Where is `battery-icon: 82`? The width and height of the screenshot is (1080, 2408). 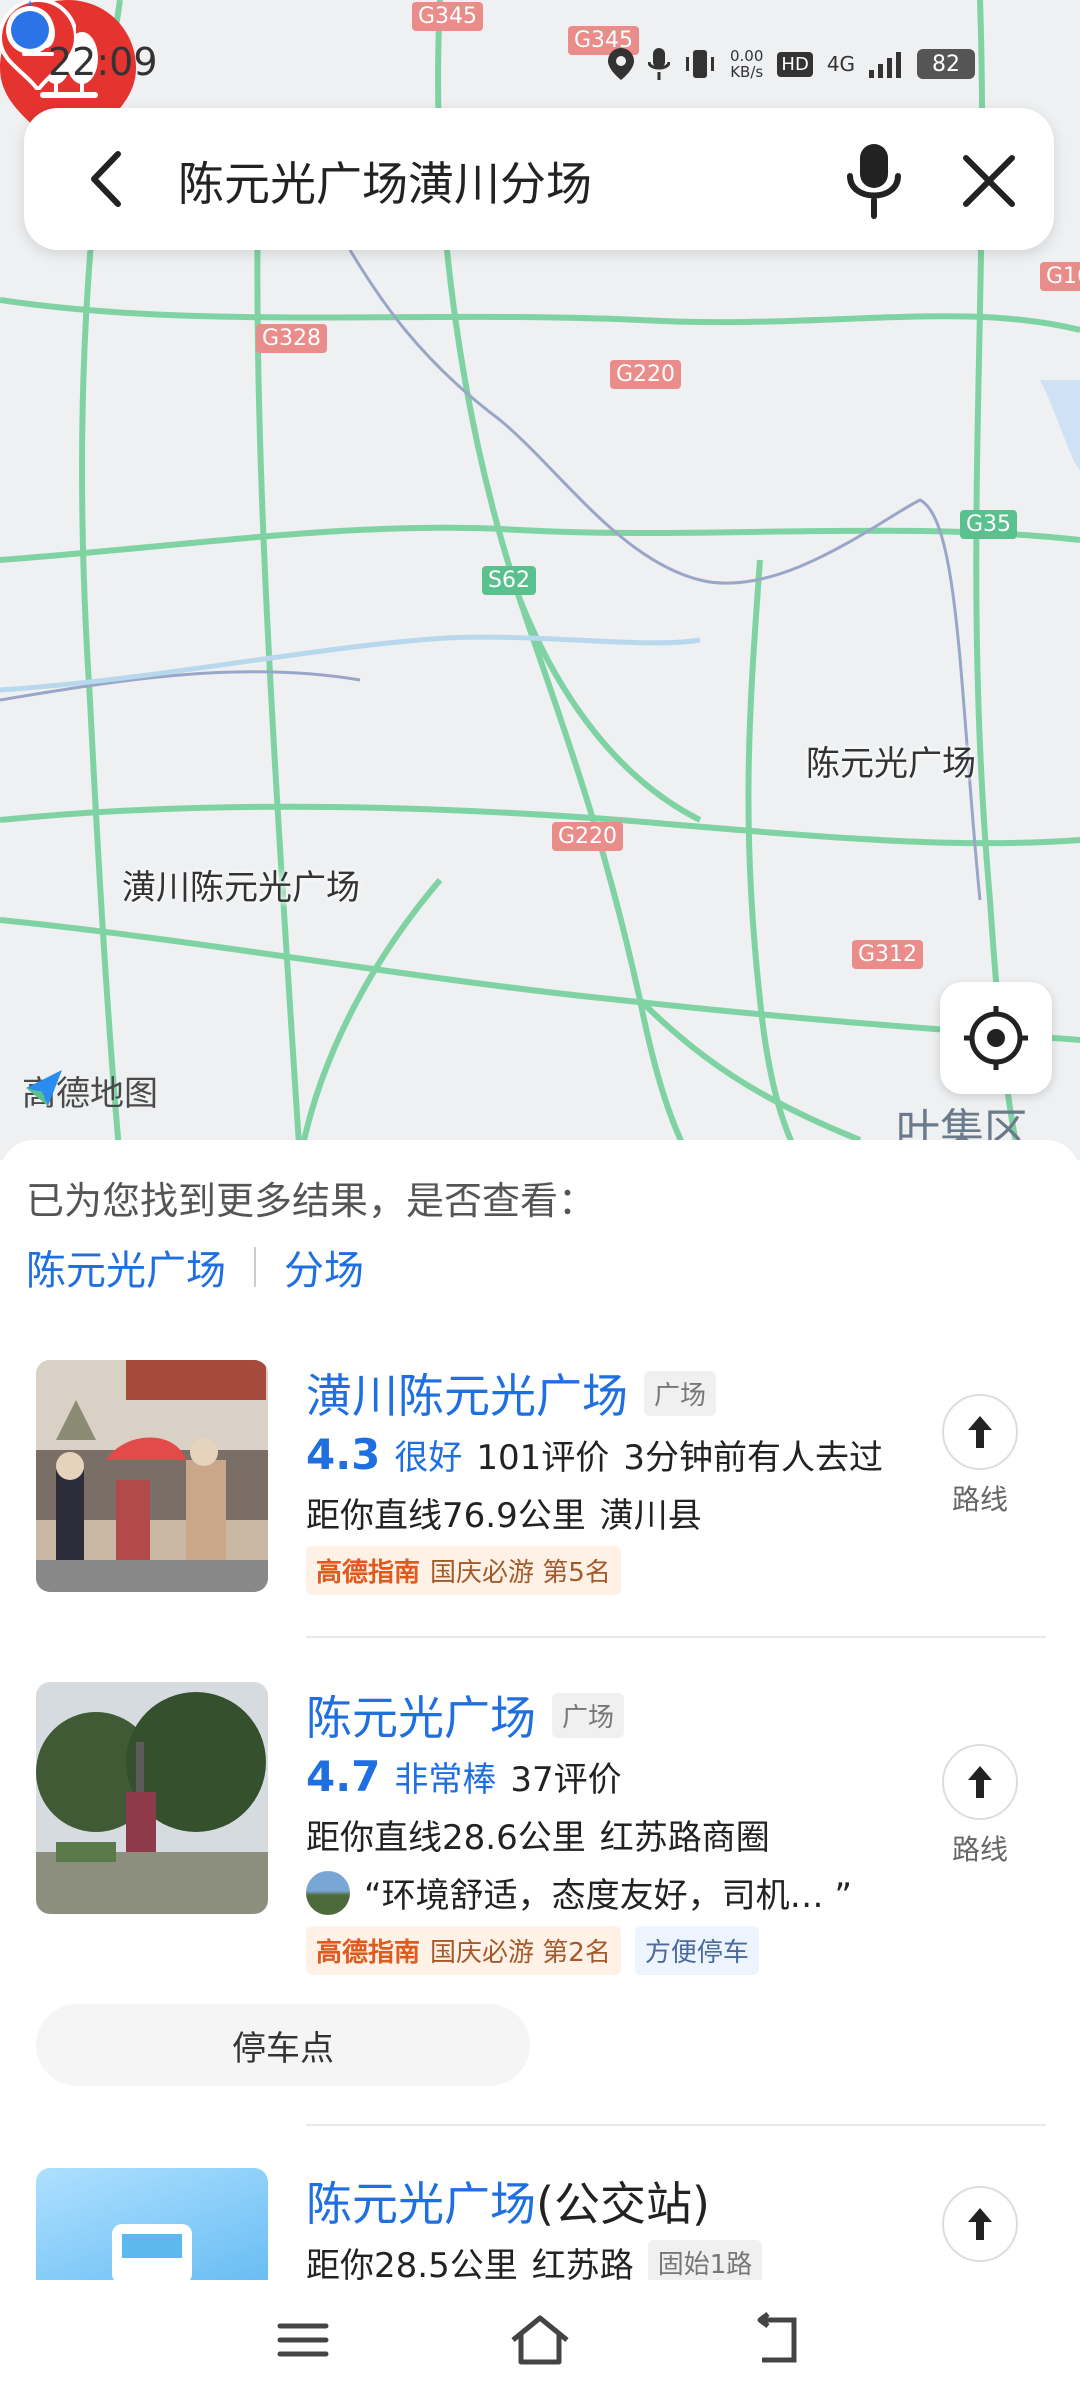 battery-icon: 82 is located at coordinates (946, 64).